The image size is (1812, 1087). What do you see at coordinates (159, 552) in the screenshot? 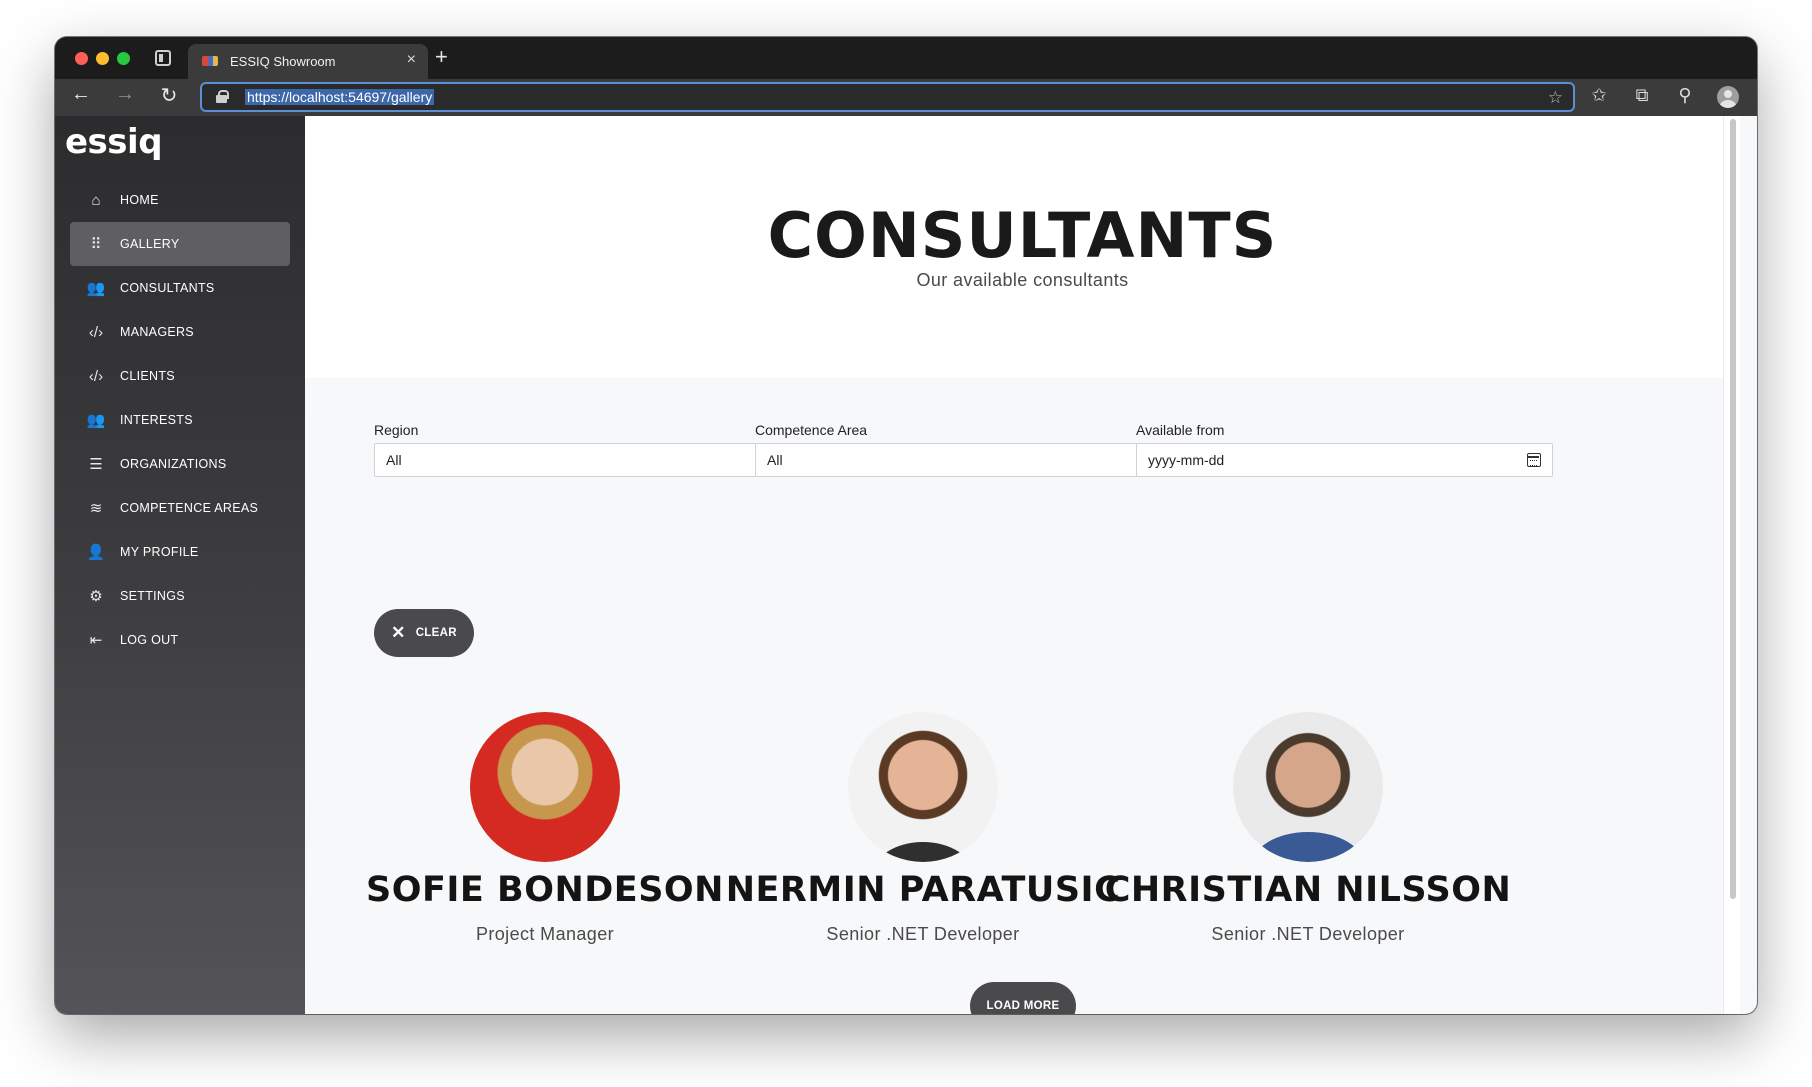
I see `sidebar-item-label: MY PROFILE` at bounding box center [159, 552].